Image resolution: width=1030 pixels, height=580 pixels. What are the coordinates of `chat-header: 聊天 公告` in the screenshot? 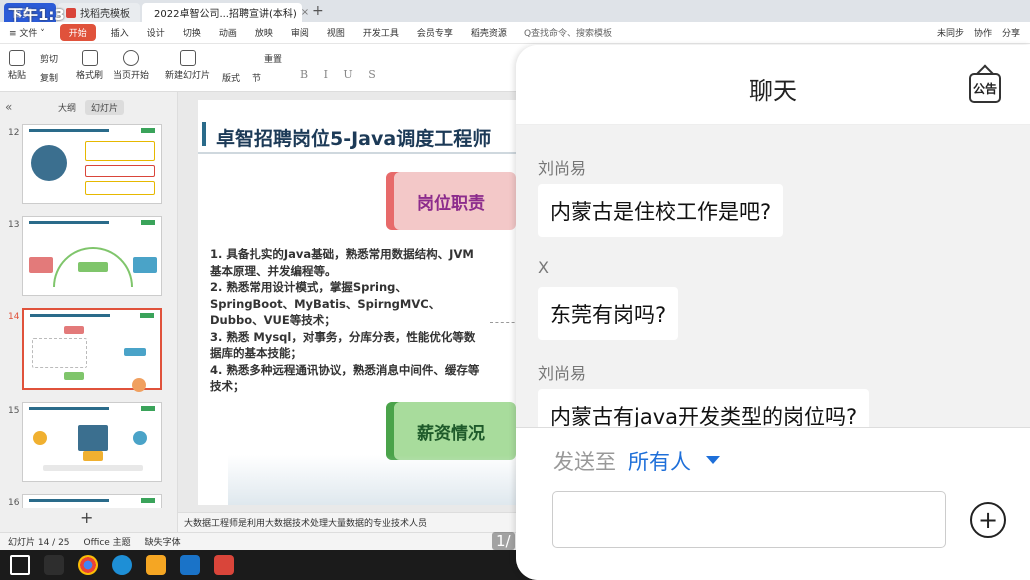 It's located at (773, 85).